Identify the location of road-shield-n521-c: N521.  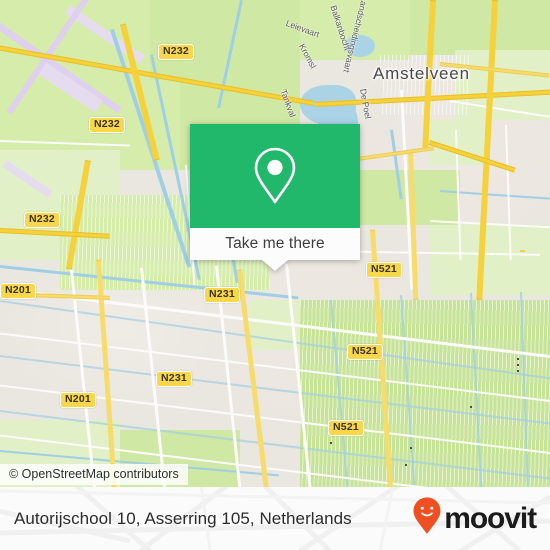
(346, 428).